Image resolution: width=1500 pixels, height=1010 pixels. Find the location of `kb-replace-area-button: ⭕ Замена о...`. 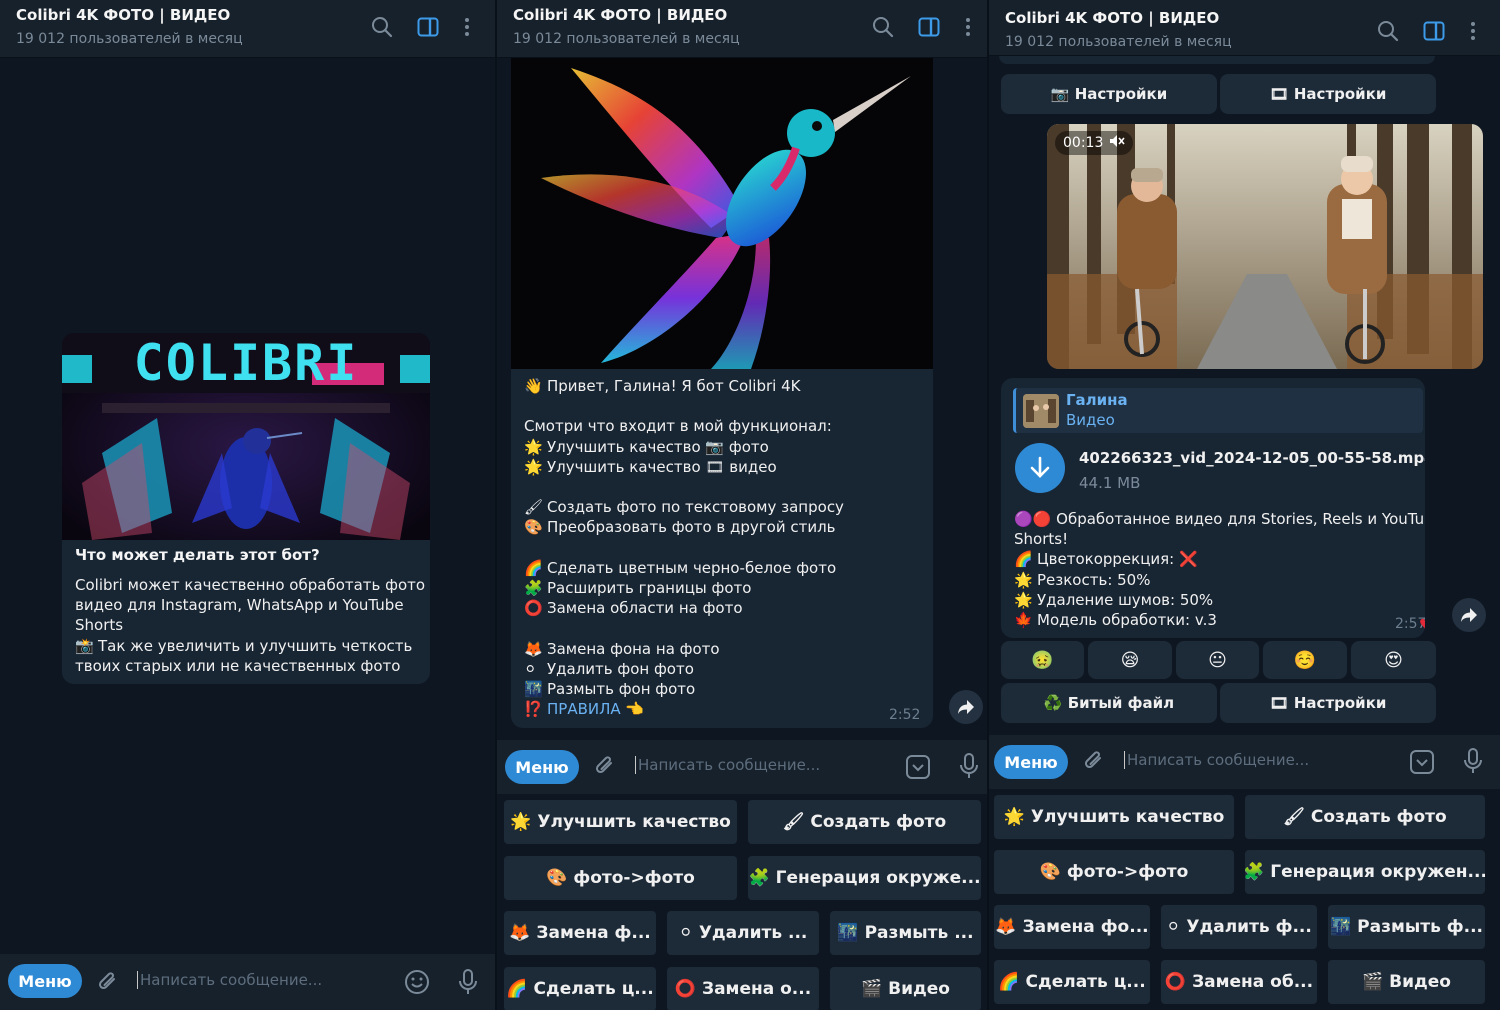

kb-replace-area-button: ⭕ Замена о... is located at coordinates (743, 988).